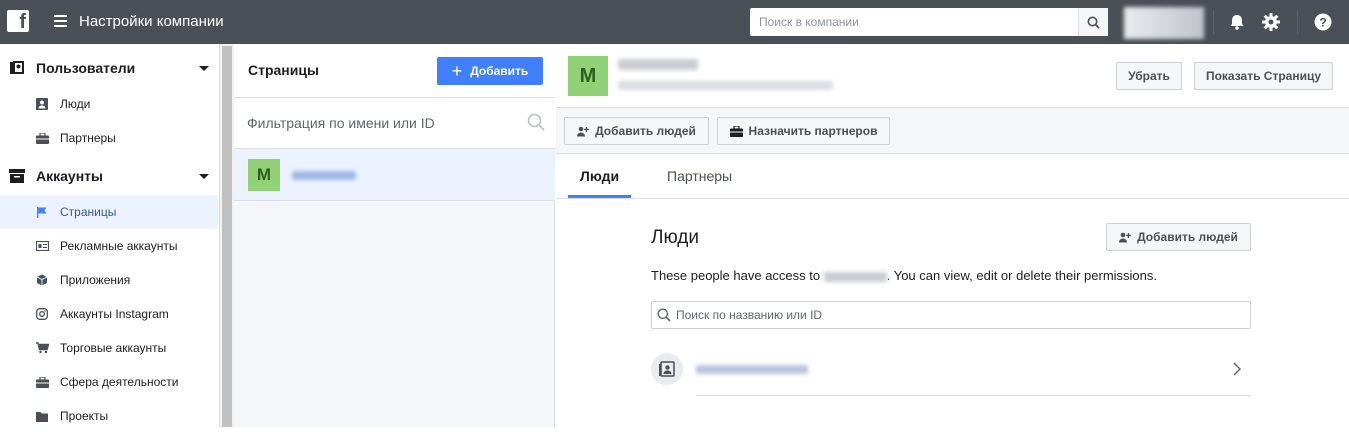  What do you see at coordinates (88, 138) in the screenshot?
I see `sidebar-item-label: Партнеры` at bounding box center [88, 138].